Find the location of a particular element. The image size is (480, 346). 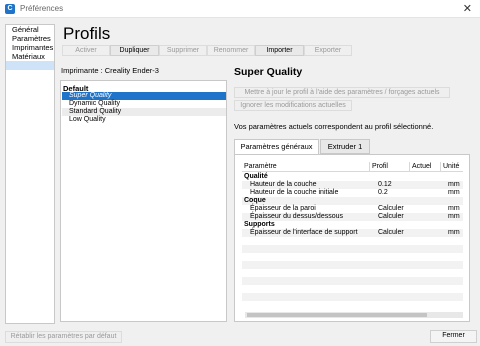

profile-item-standard-quality: Standard Quality is located at coordinates (144, 112).